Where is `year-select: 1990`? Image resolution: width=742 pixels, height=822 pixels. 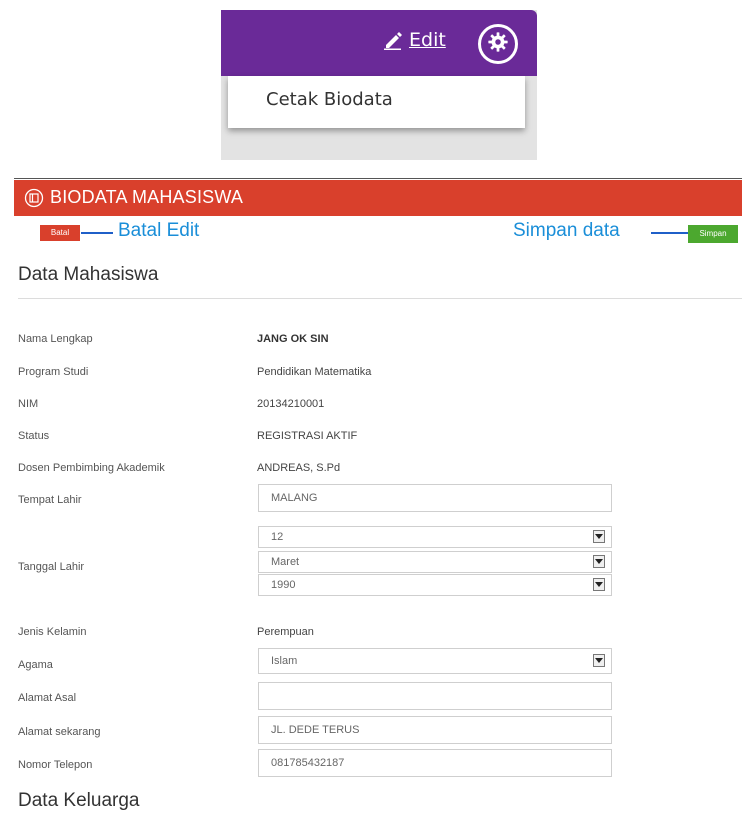
year-select: 1990 is located at coordinates (435, 585).